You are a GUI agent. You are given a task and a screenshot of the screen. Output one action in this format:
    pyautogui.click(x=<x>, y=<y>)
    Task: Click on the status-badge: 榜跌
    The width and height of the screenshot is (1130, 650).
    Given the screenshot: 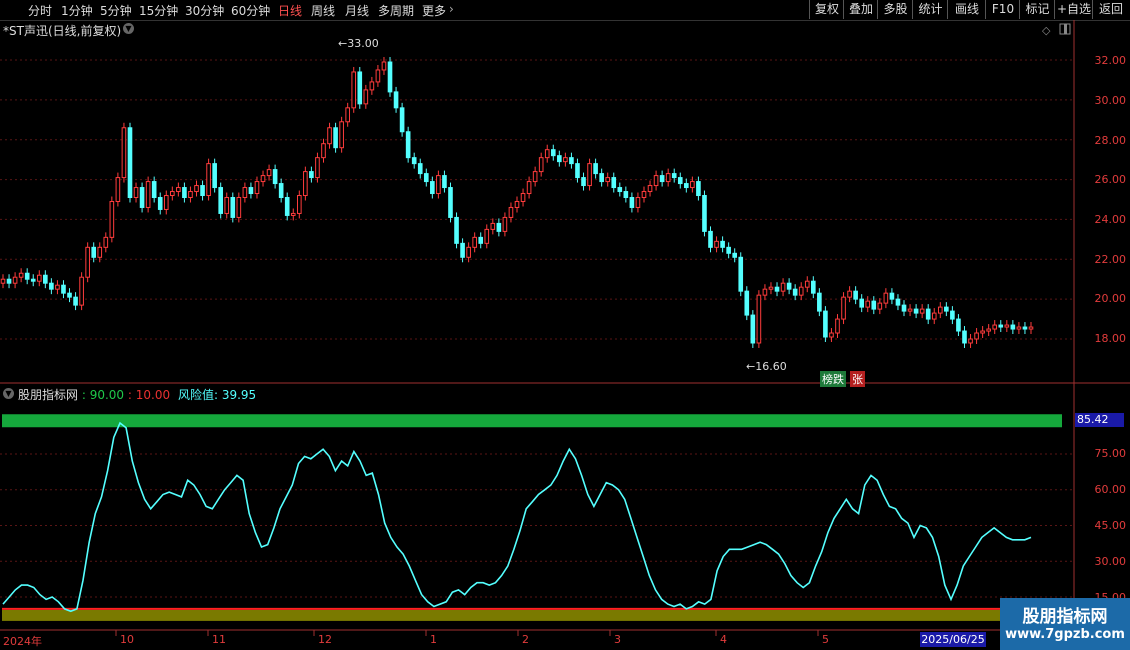 What is the action you would take?
    pyautogui.click(x=833, y=379)
    